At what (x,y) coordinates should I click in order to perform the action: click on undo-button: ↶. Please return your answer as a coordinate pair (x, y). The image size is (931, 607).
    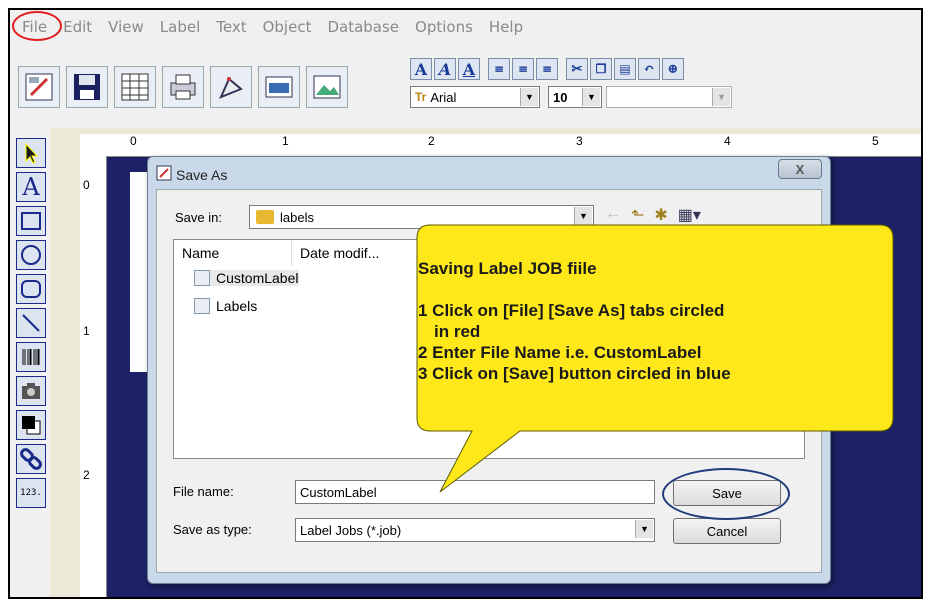
    Looking at the image, I should click on (649, 69).